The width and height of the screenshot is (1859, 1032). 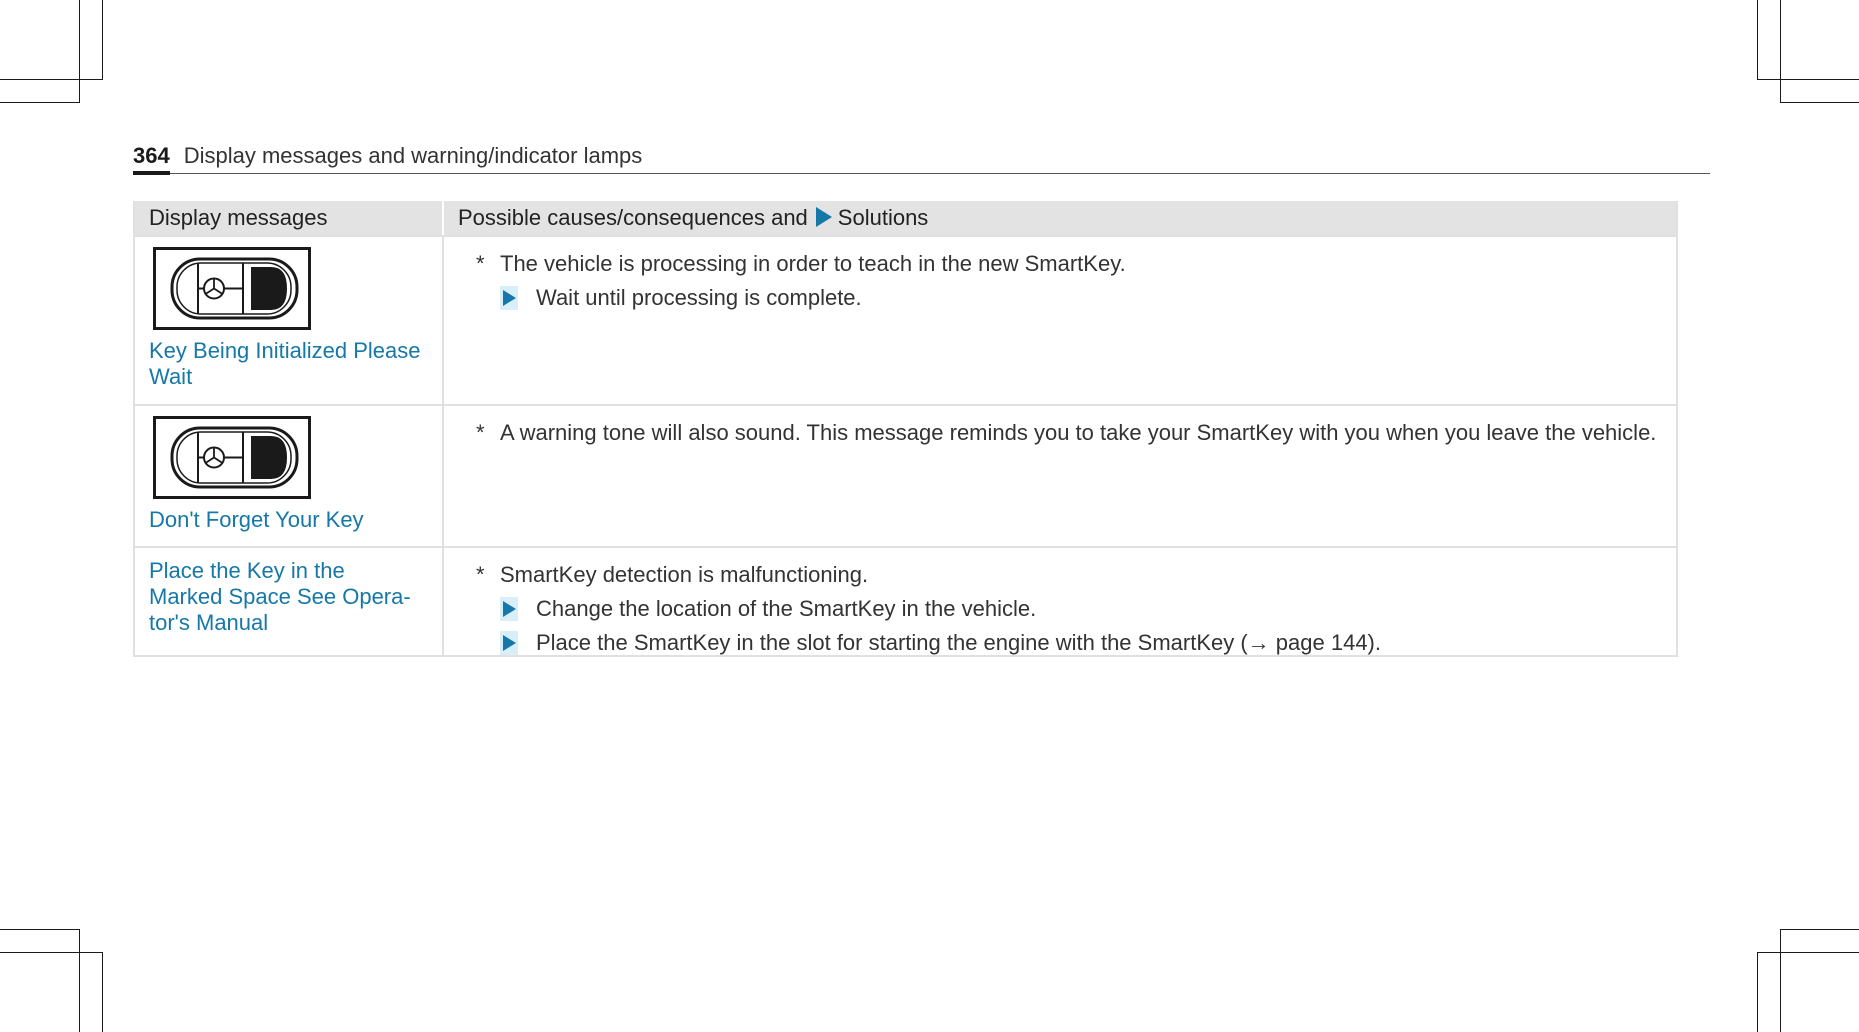 I want to click on page-number: 364, so click(x=151, y=158).